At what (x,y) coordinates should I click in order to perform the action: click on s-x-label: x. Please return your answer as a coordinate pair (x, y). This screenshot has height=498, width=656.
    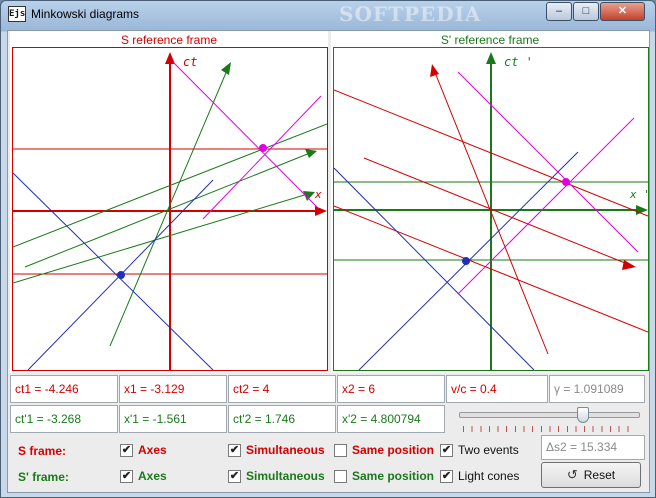
    Looking at the image, I should click on (318, 194).